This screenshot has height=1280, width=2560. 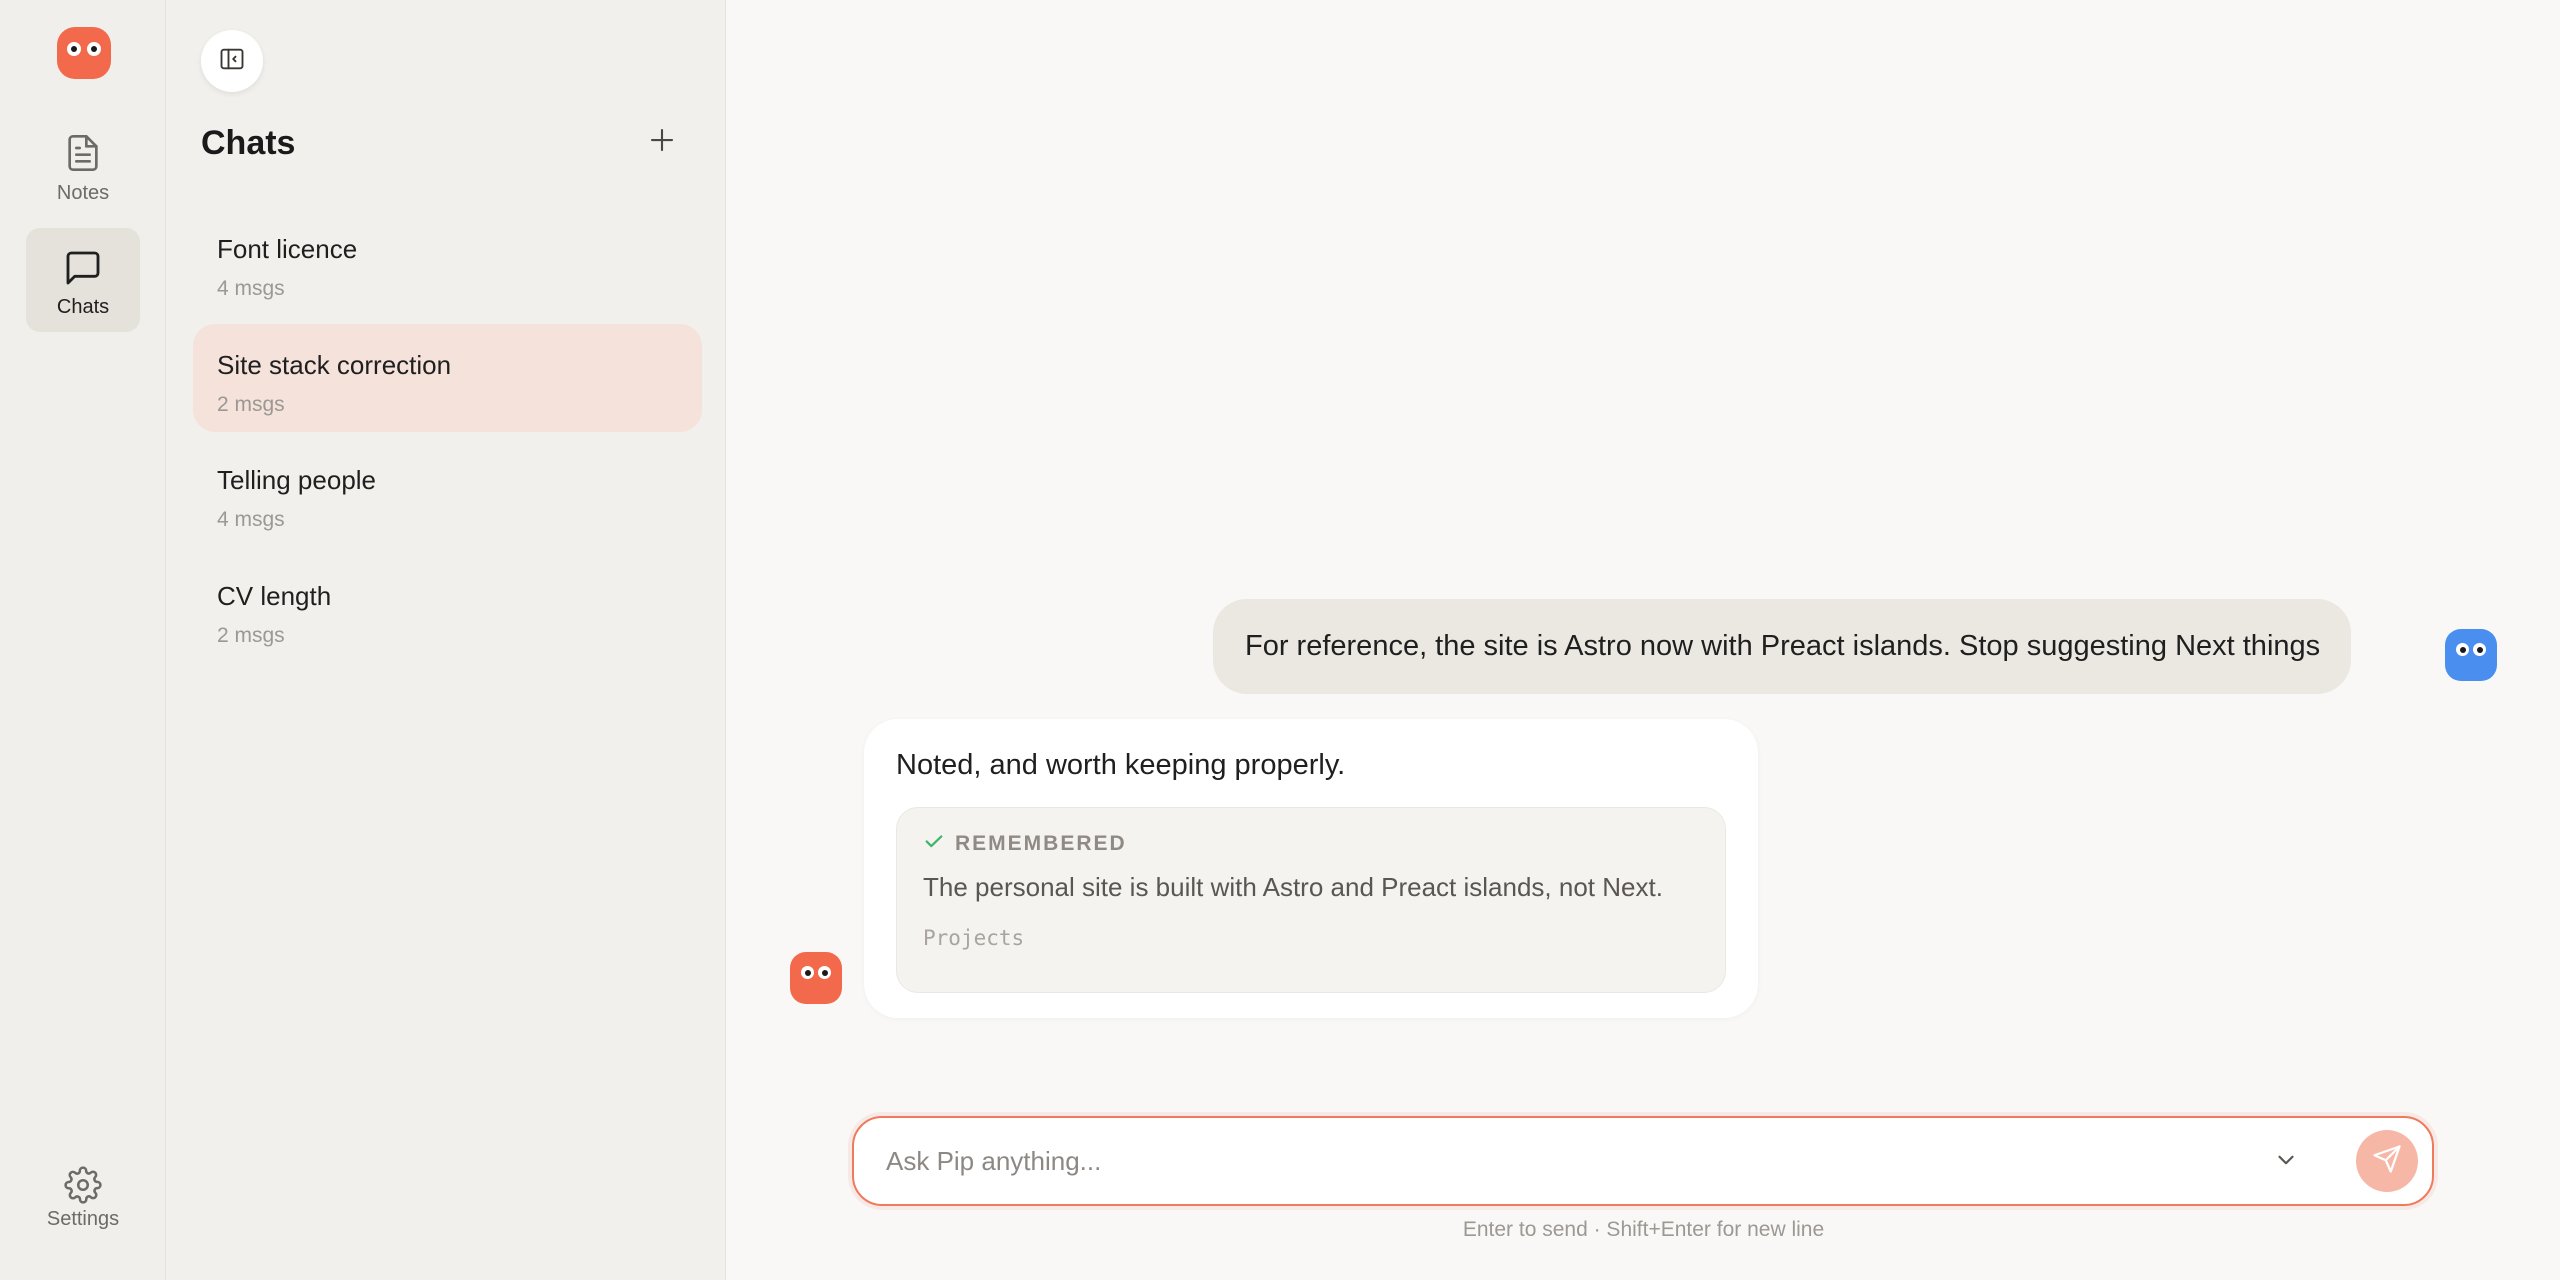 I want to click on chat-bubble-icon, so click(x=83, y=268).